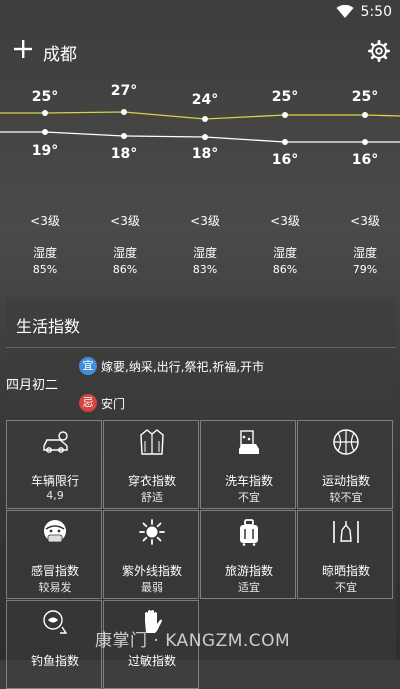 This screenshot has width=400, height=689. What do you see at coordinates (151, 571) in the screenshot?
I see `index-name: 紫外线指数` at bounding box center [151, 571].